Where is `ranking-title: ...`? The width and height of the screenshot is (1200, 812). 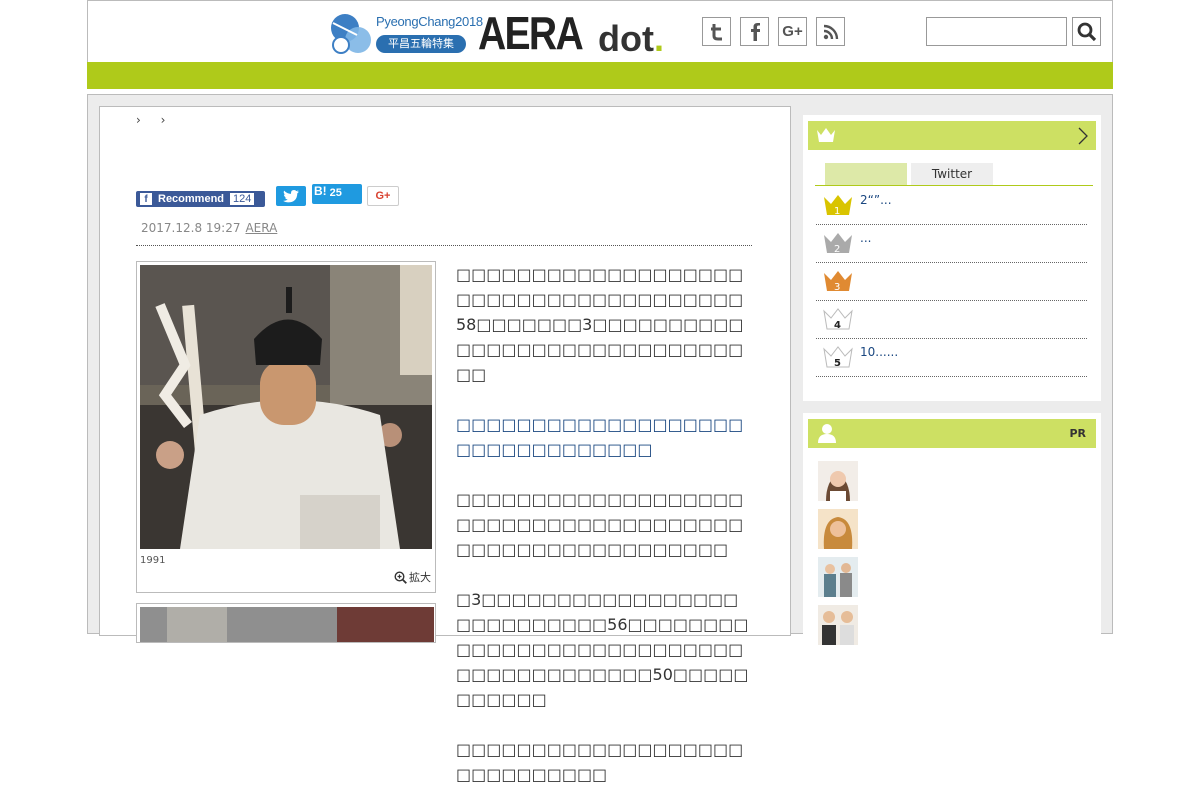 ranking-title: ... is located at coordinates (866, 238).